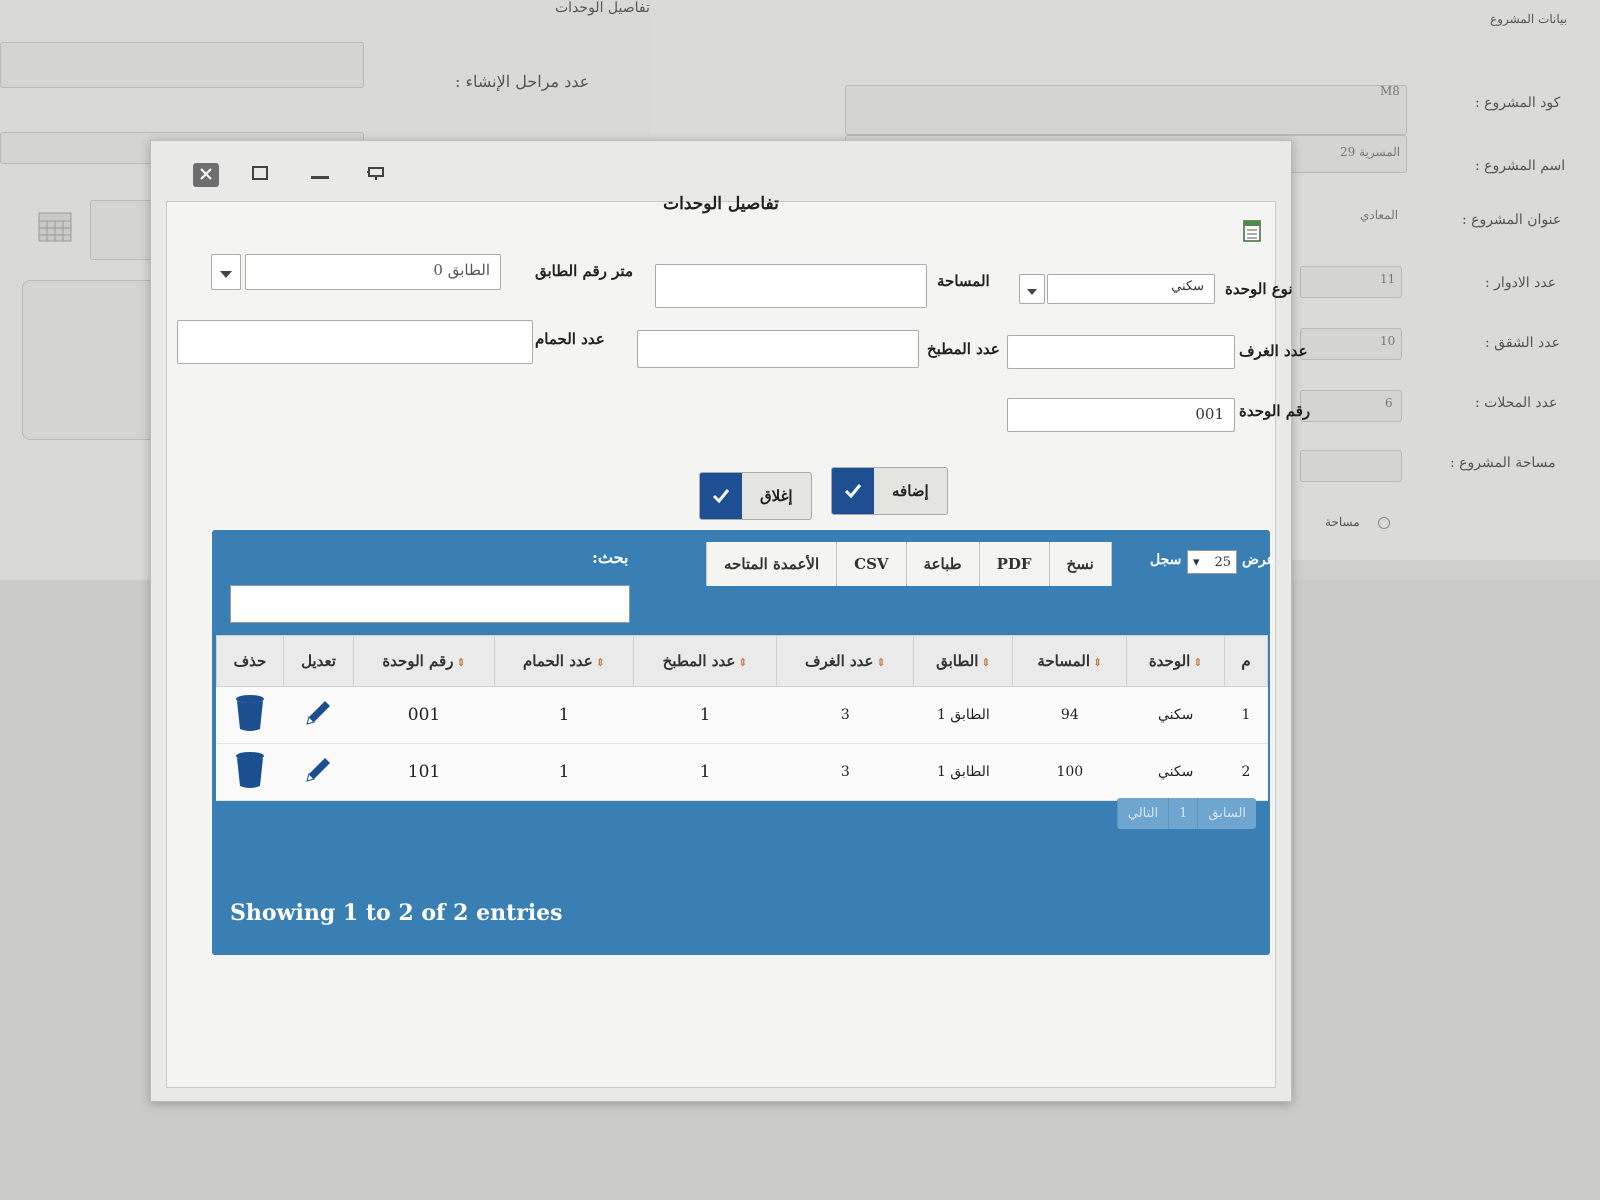 This screenshot has height=1200, width=1600. What do you see at coordinates (791, 286) in the screenshot?
I see `area-input` at bounding box center [791, 286].